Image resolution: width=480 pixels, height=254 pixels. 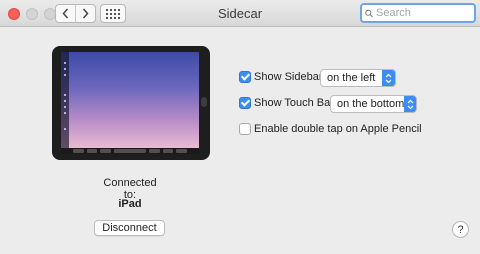 I want to click on back-button, so click(x=65, y=13).